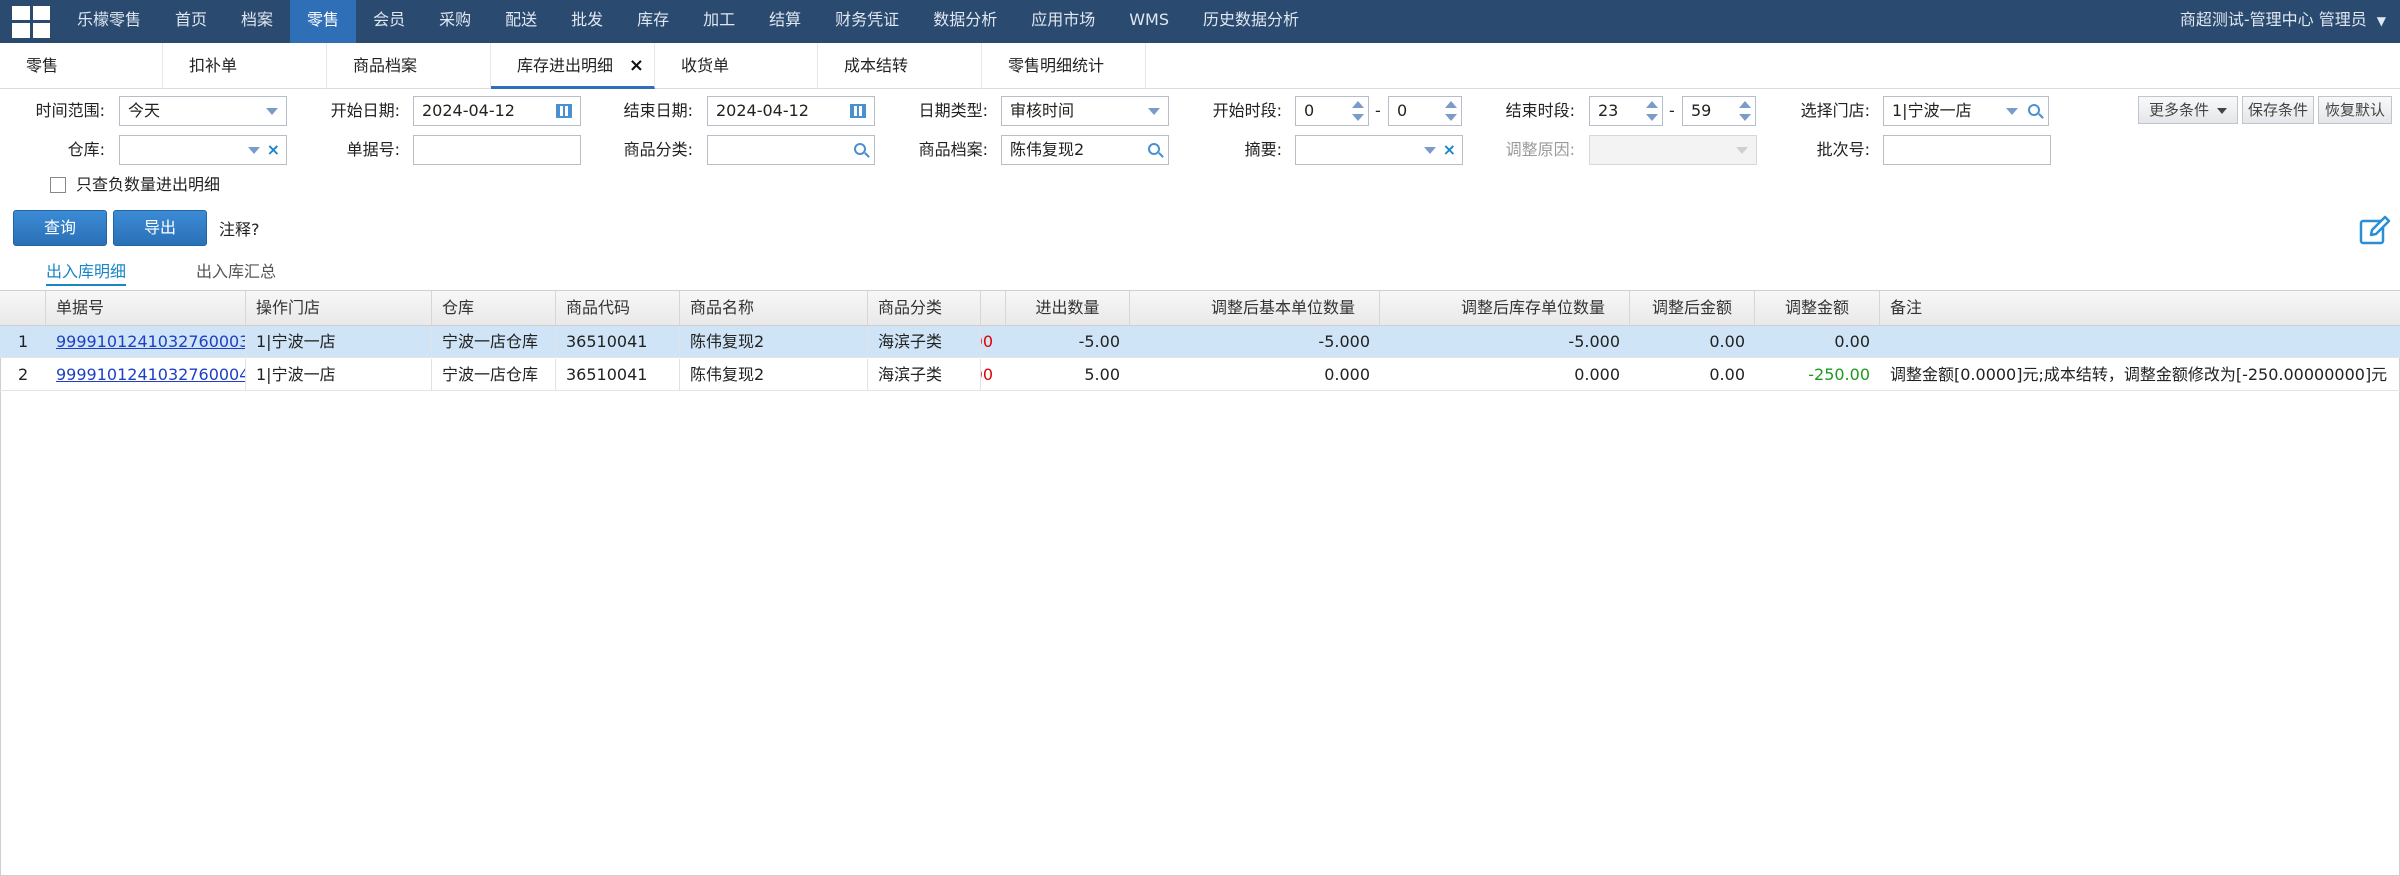  Describe the element at coordinates (1344, 341) in the screenshot. I see `adjusted-base-qty-cell: -5.000` at that location.